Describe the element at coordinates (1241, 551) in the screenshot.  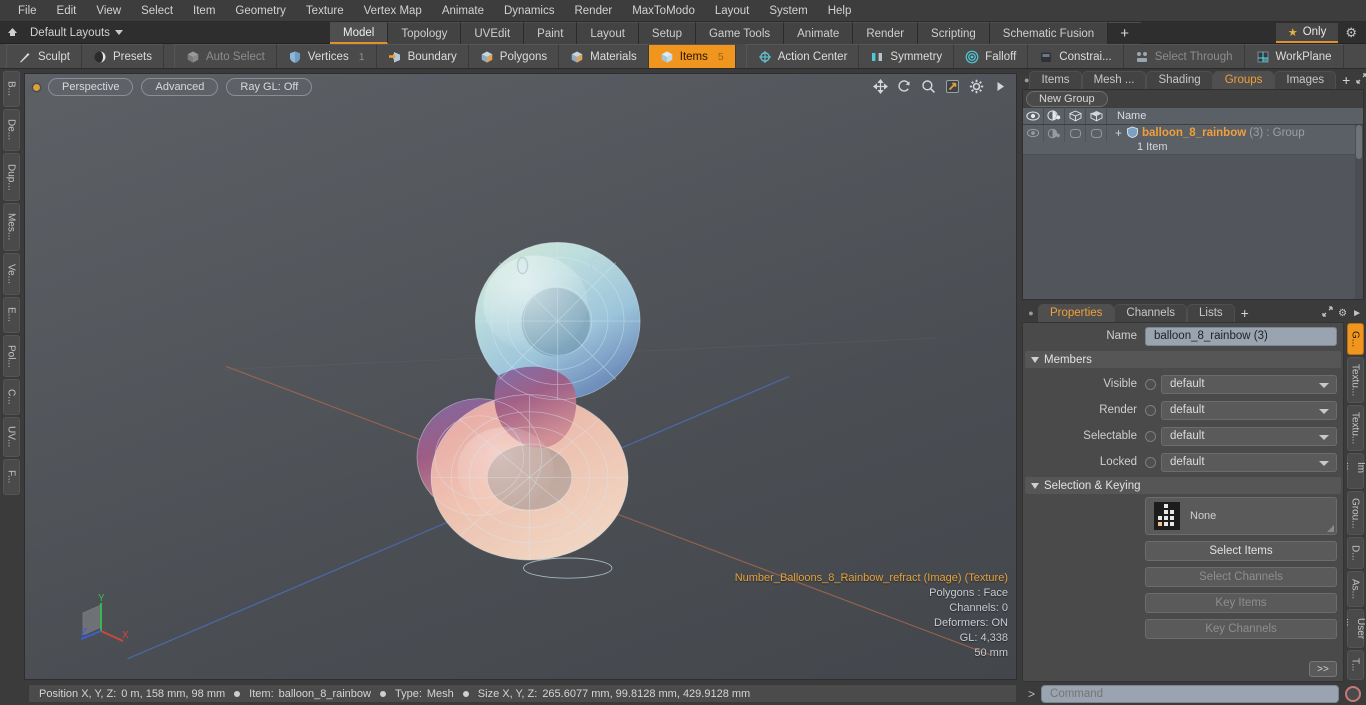
I see `select-items-button: Select Items` at that location.